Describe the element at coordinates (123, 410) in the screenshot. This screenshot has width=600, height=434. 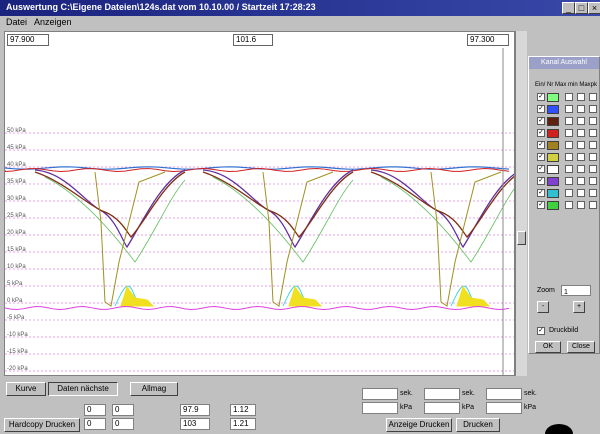
I see `field-l2: 0` at that location.